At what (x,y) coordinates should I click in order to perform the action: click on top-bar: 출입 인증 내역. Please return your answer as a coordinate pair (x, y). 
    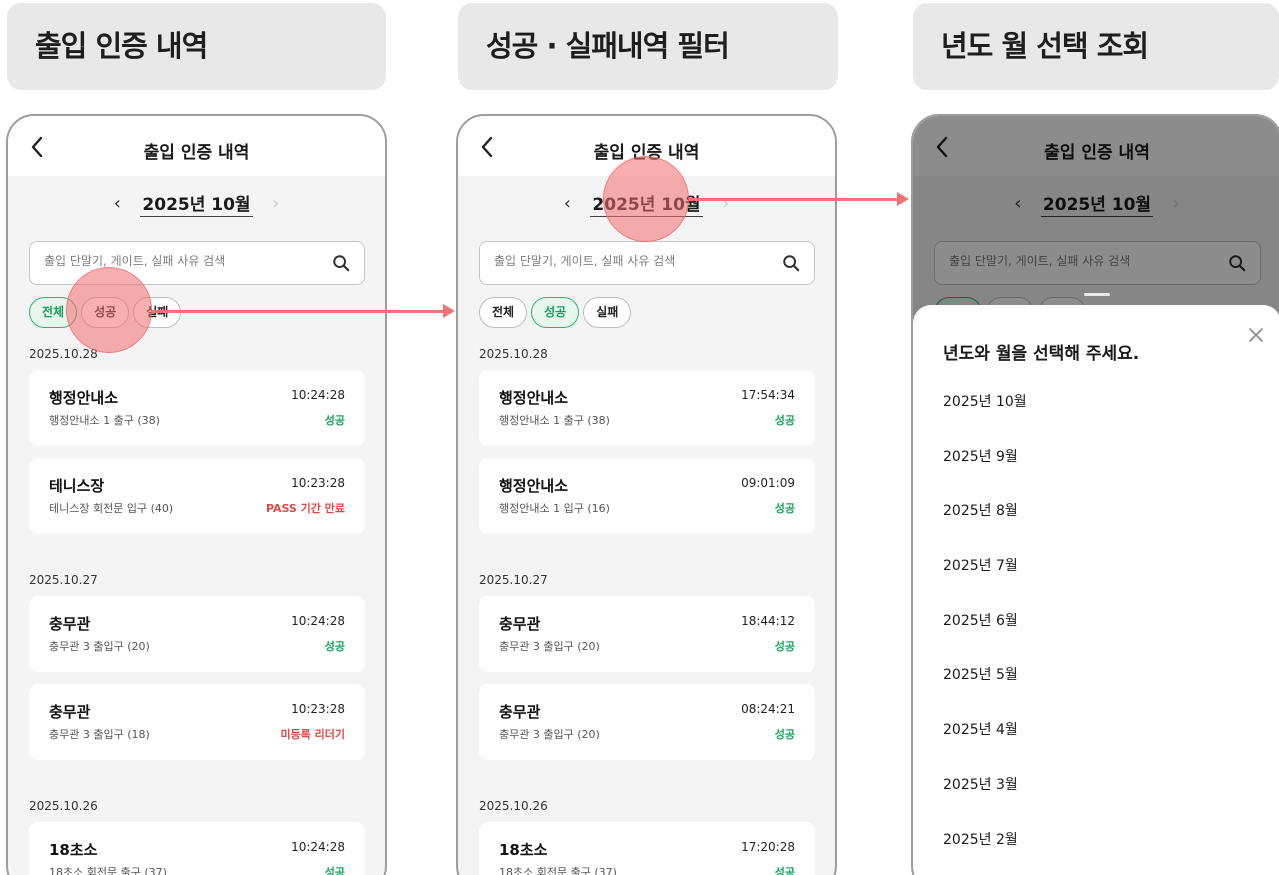
    Looking at the image, I should click on (646, 146).